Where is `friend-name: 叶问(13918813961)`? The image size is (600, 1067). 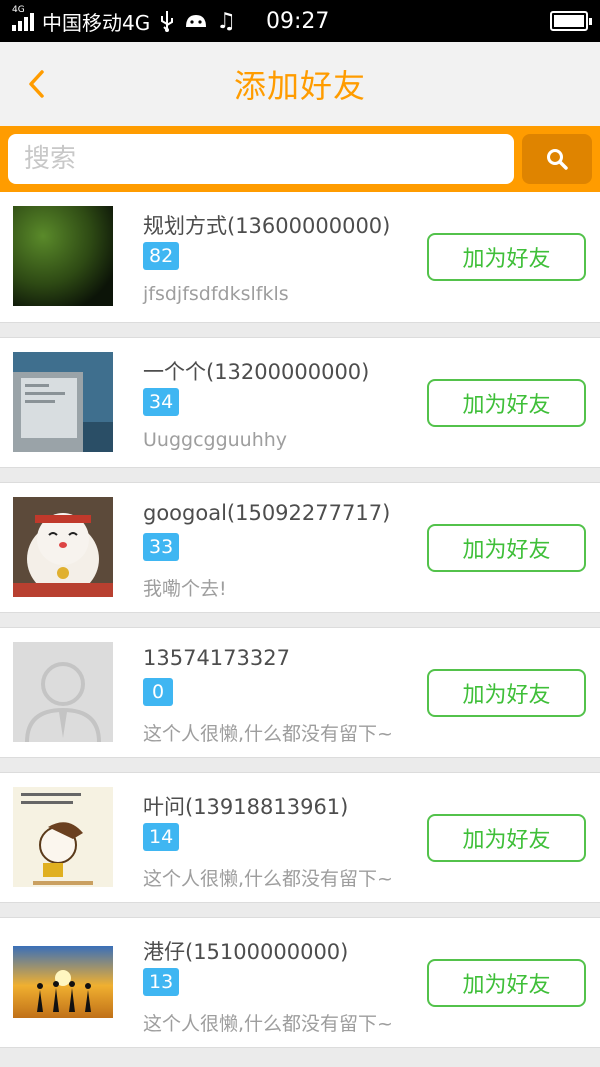
friend-name: 叶问(13918813961) is located at coordinates (246, 807).